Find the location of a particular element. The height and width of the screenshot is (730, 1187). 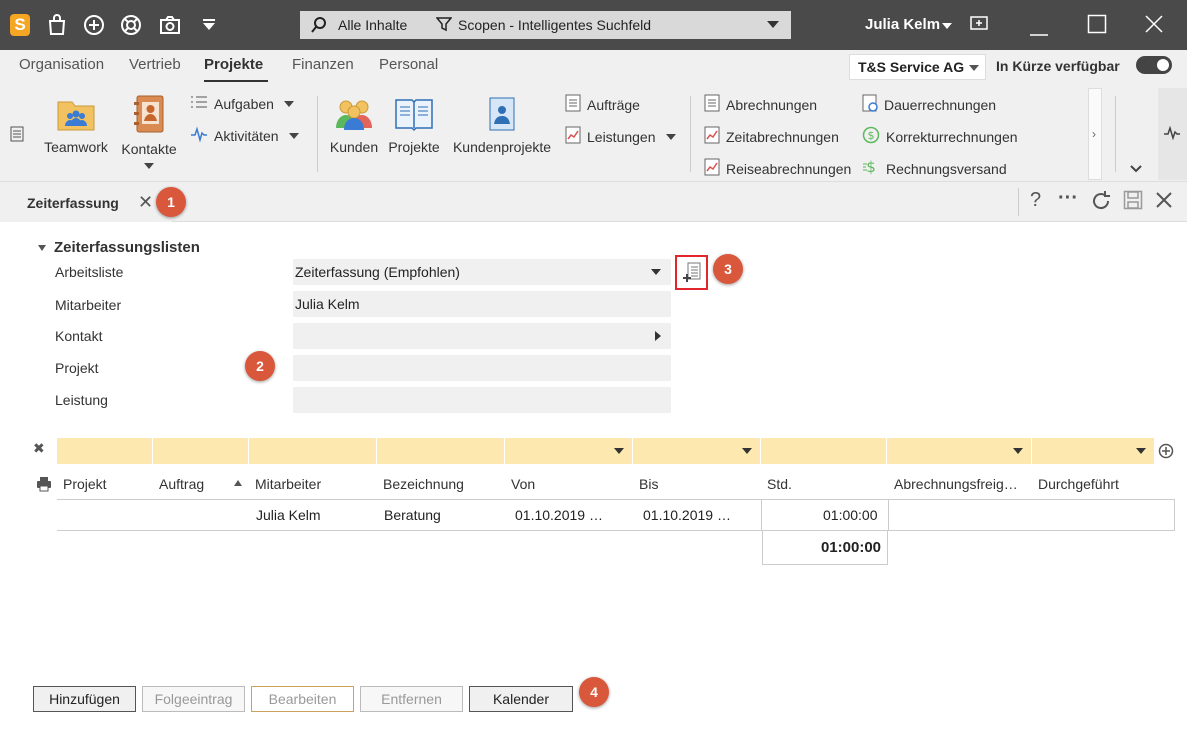

leistung-field is located at coordinates (482, 400).